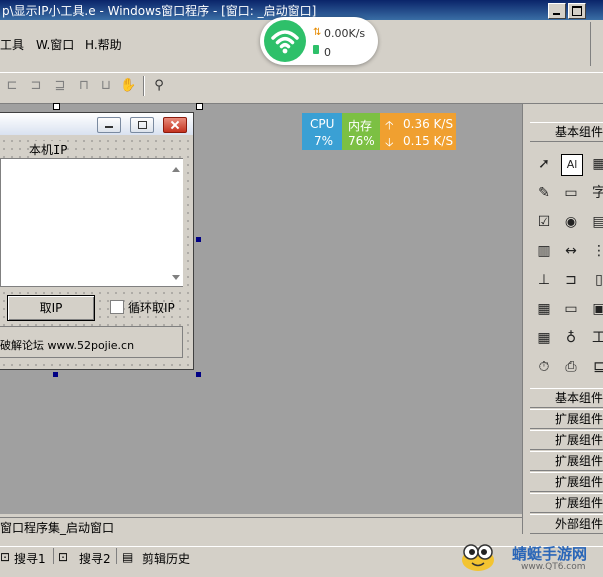  Describe the element at coordinates (316, 49) in the screenshot. I see `battery-icon` at that location.